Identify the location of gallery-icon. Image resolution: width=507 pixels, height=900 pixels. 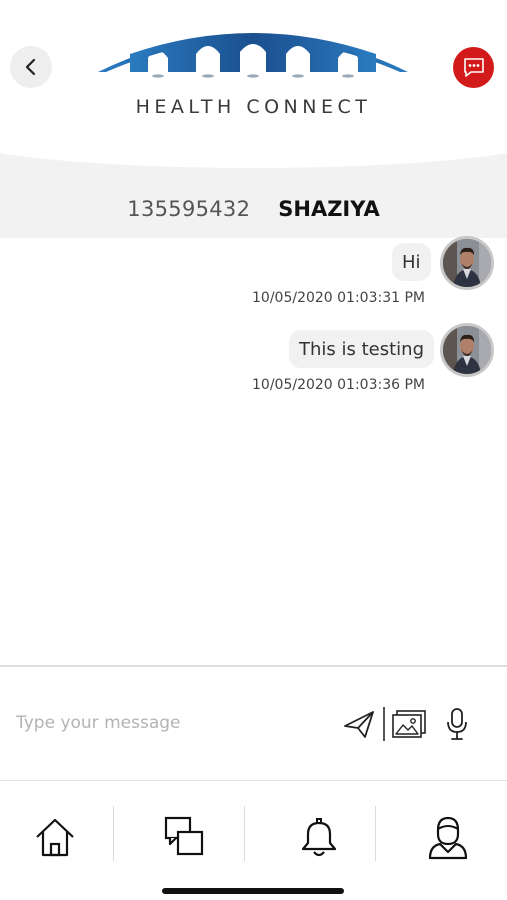
(409, 724).